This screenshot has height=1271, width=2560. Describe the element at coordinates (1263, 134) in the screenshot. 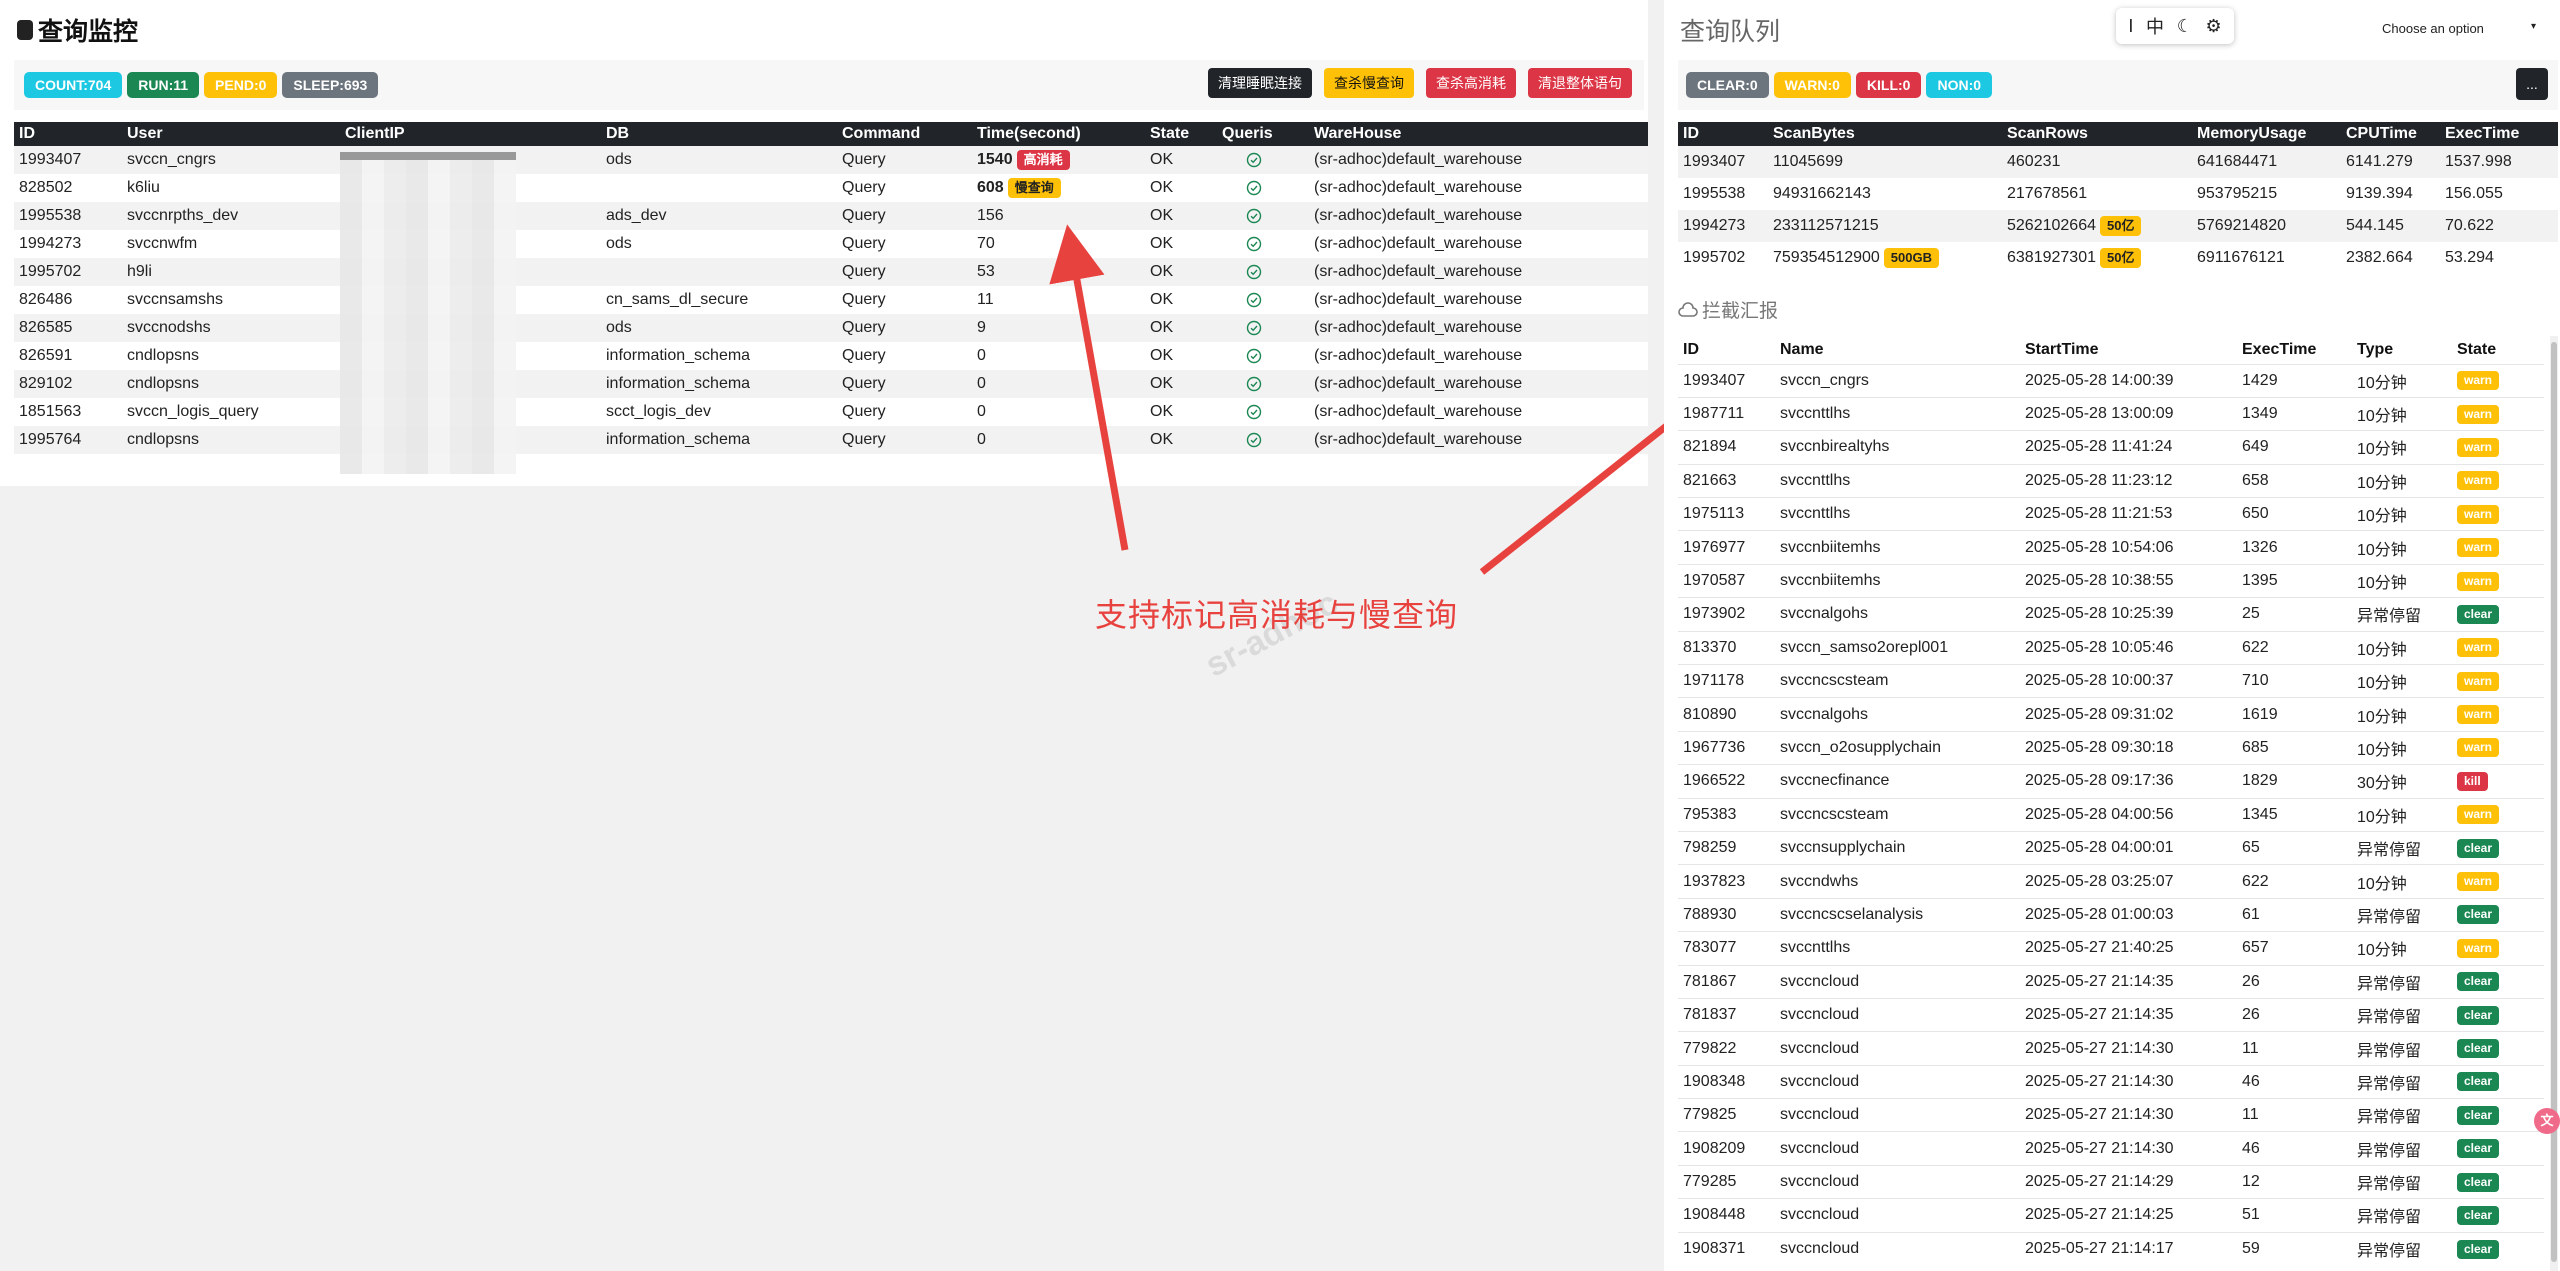

I see `column-header: Queris` at that location.